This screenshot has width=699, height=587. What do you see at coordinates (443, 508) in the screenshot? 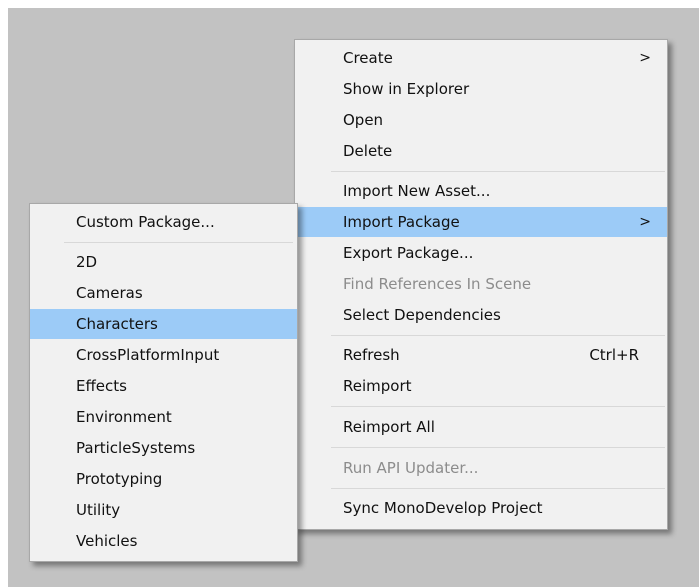
I see `menu-item-label: Sync MonoDevelop Project` at bounding box center [443, 508].